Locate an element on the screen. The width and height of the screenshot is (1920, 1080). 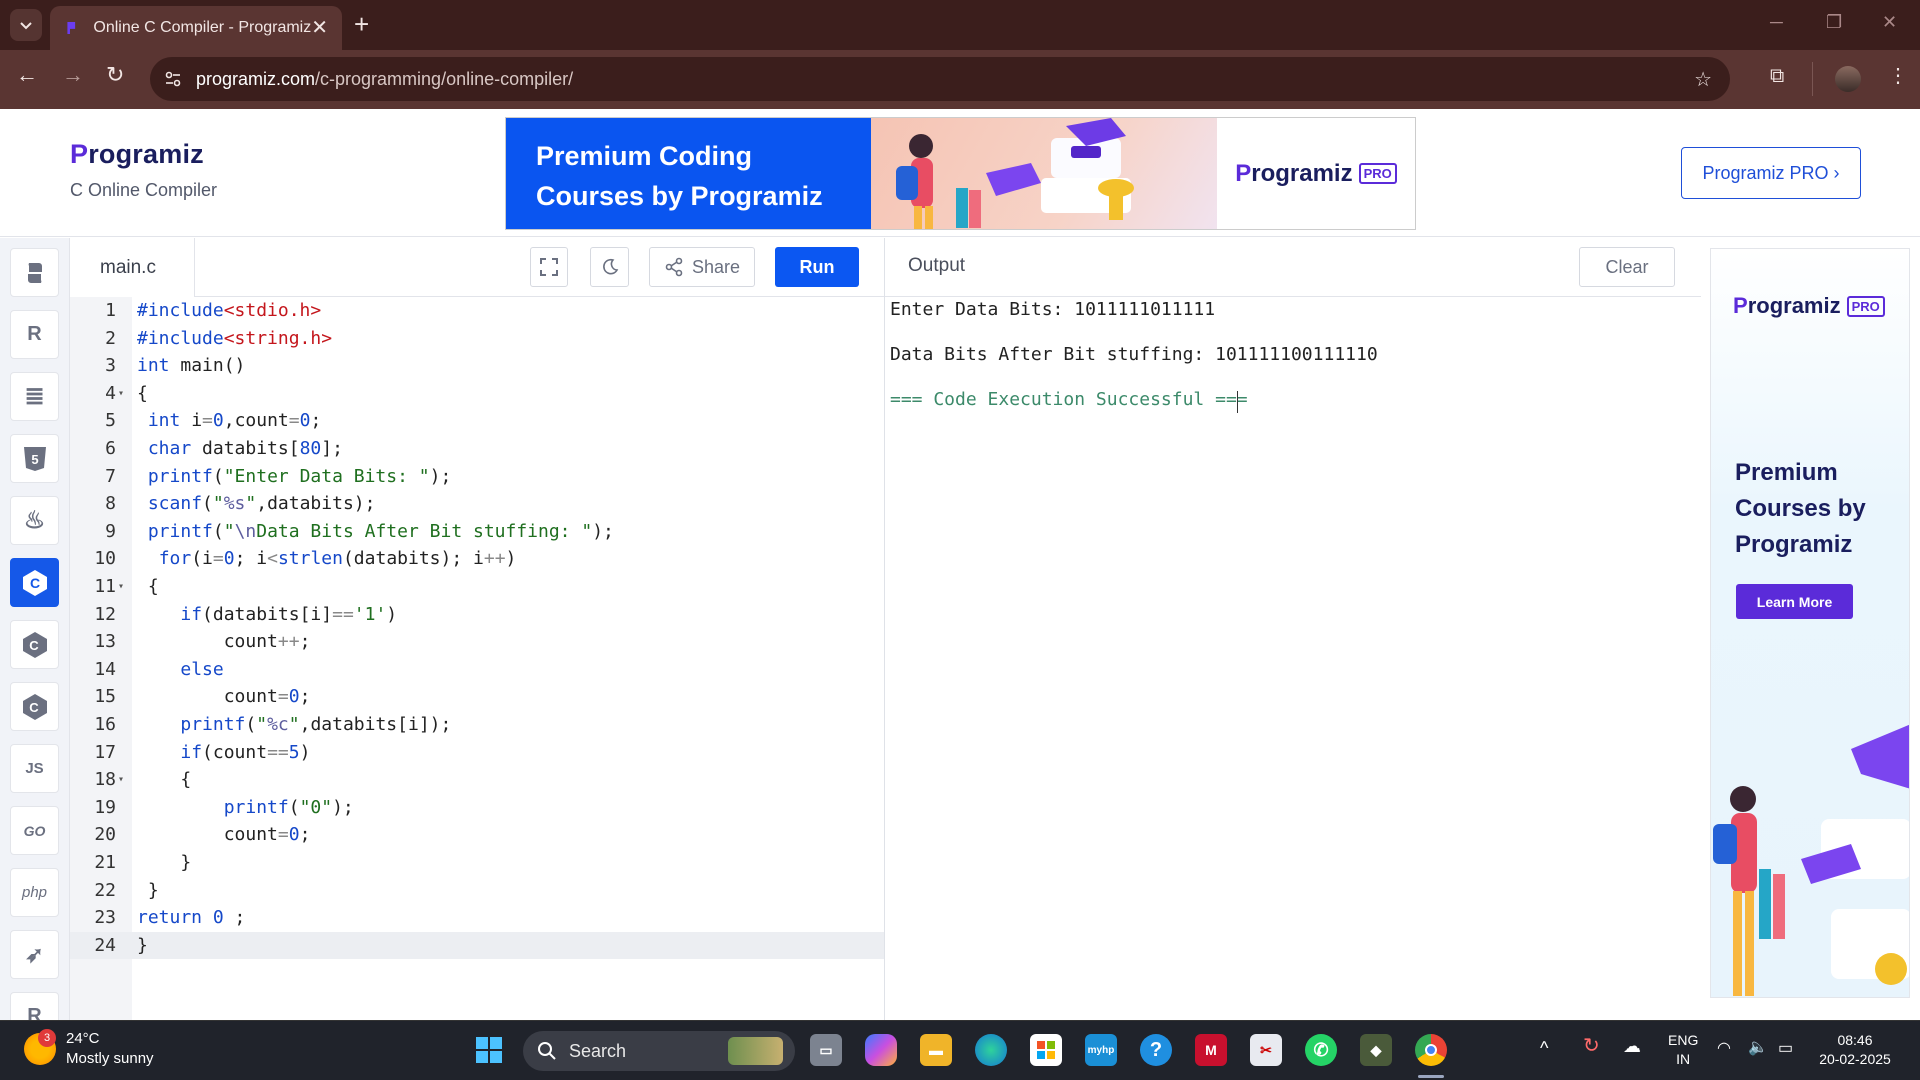
code-line: 17 if(count==5) is located at coordinates (477, 753).